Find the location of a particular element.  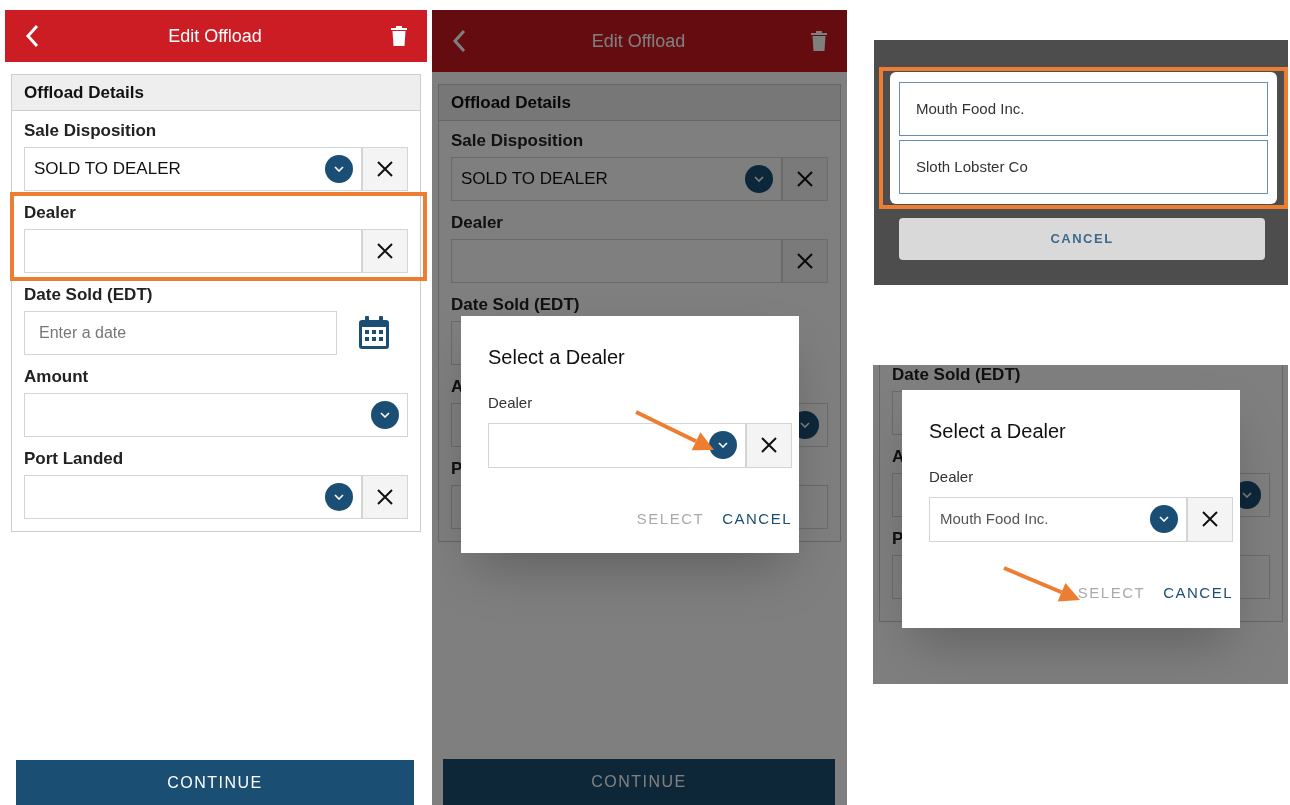

date-field: Enter a date is located at coordinates (180, 333).